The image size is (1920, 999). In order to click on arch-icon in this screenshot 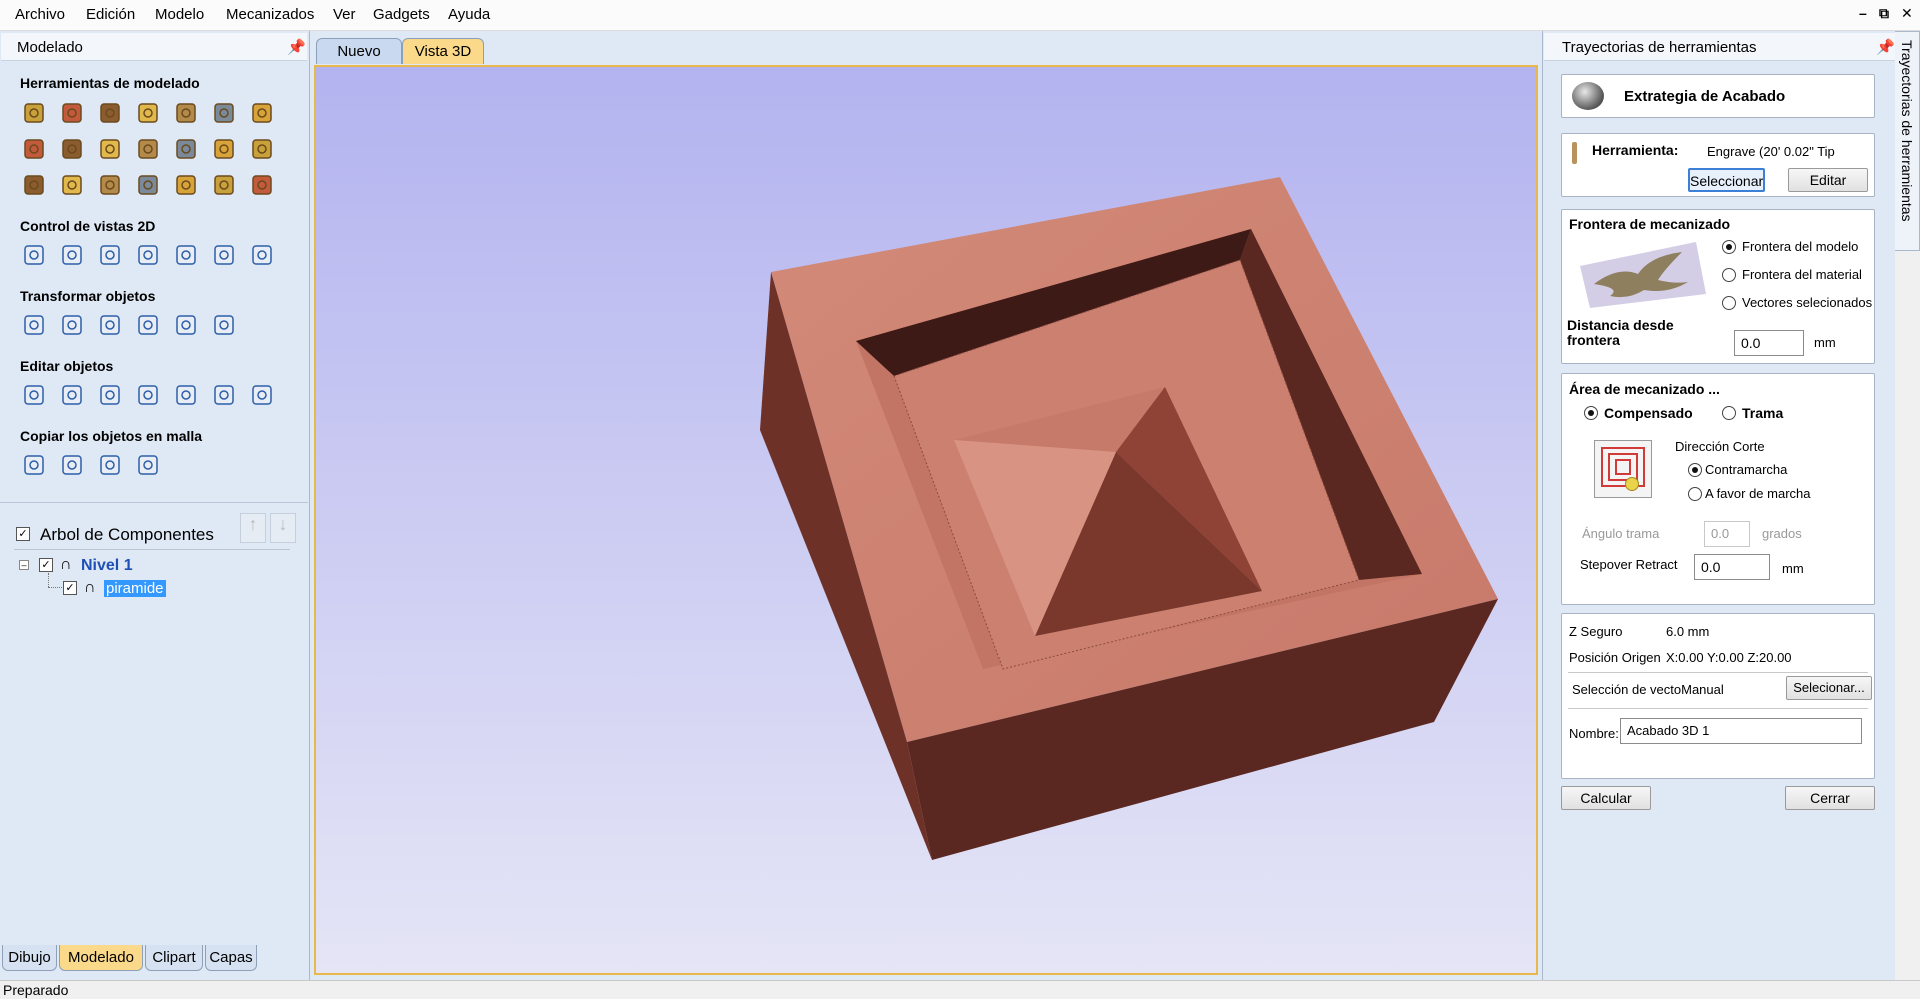, I will do `click(148, 185)`.